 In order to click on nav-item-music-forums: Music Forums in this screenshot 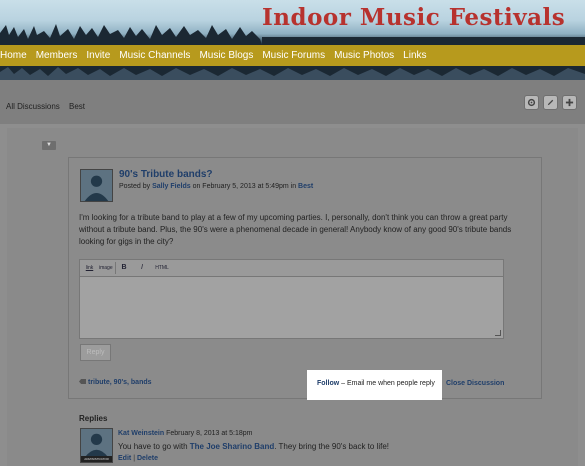, I will do `click(293, 55)`.